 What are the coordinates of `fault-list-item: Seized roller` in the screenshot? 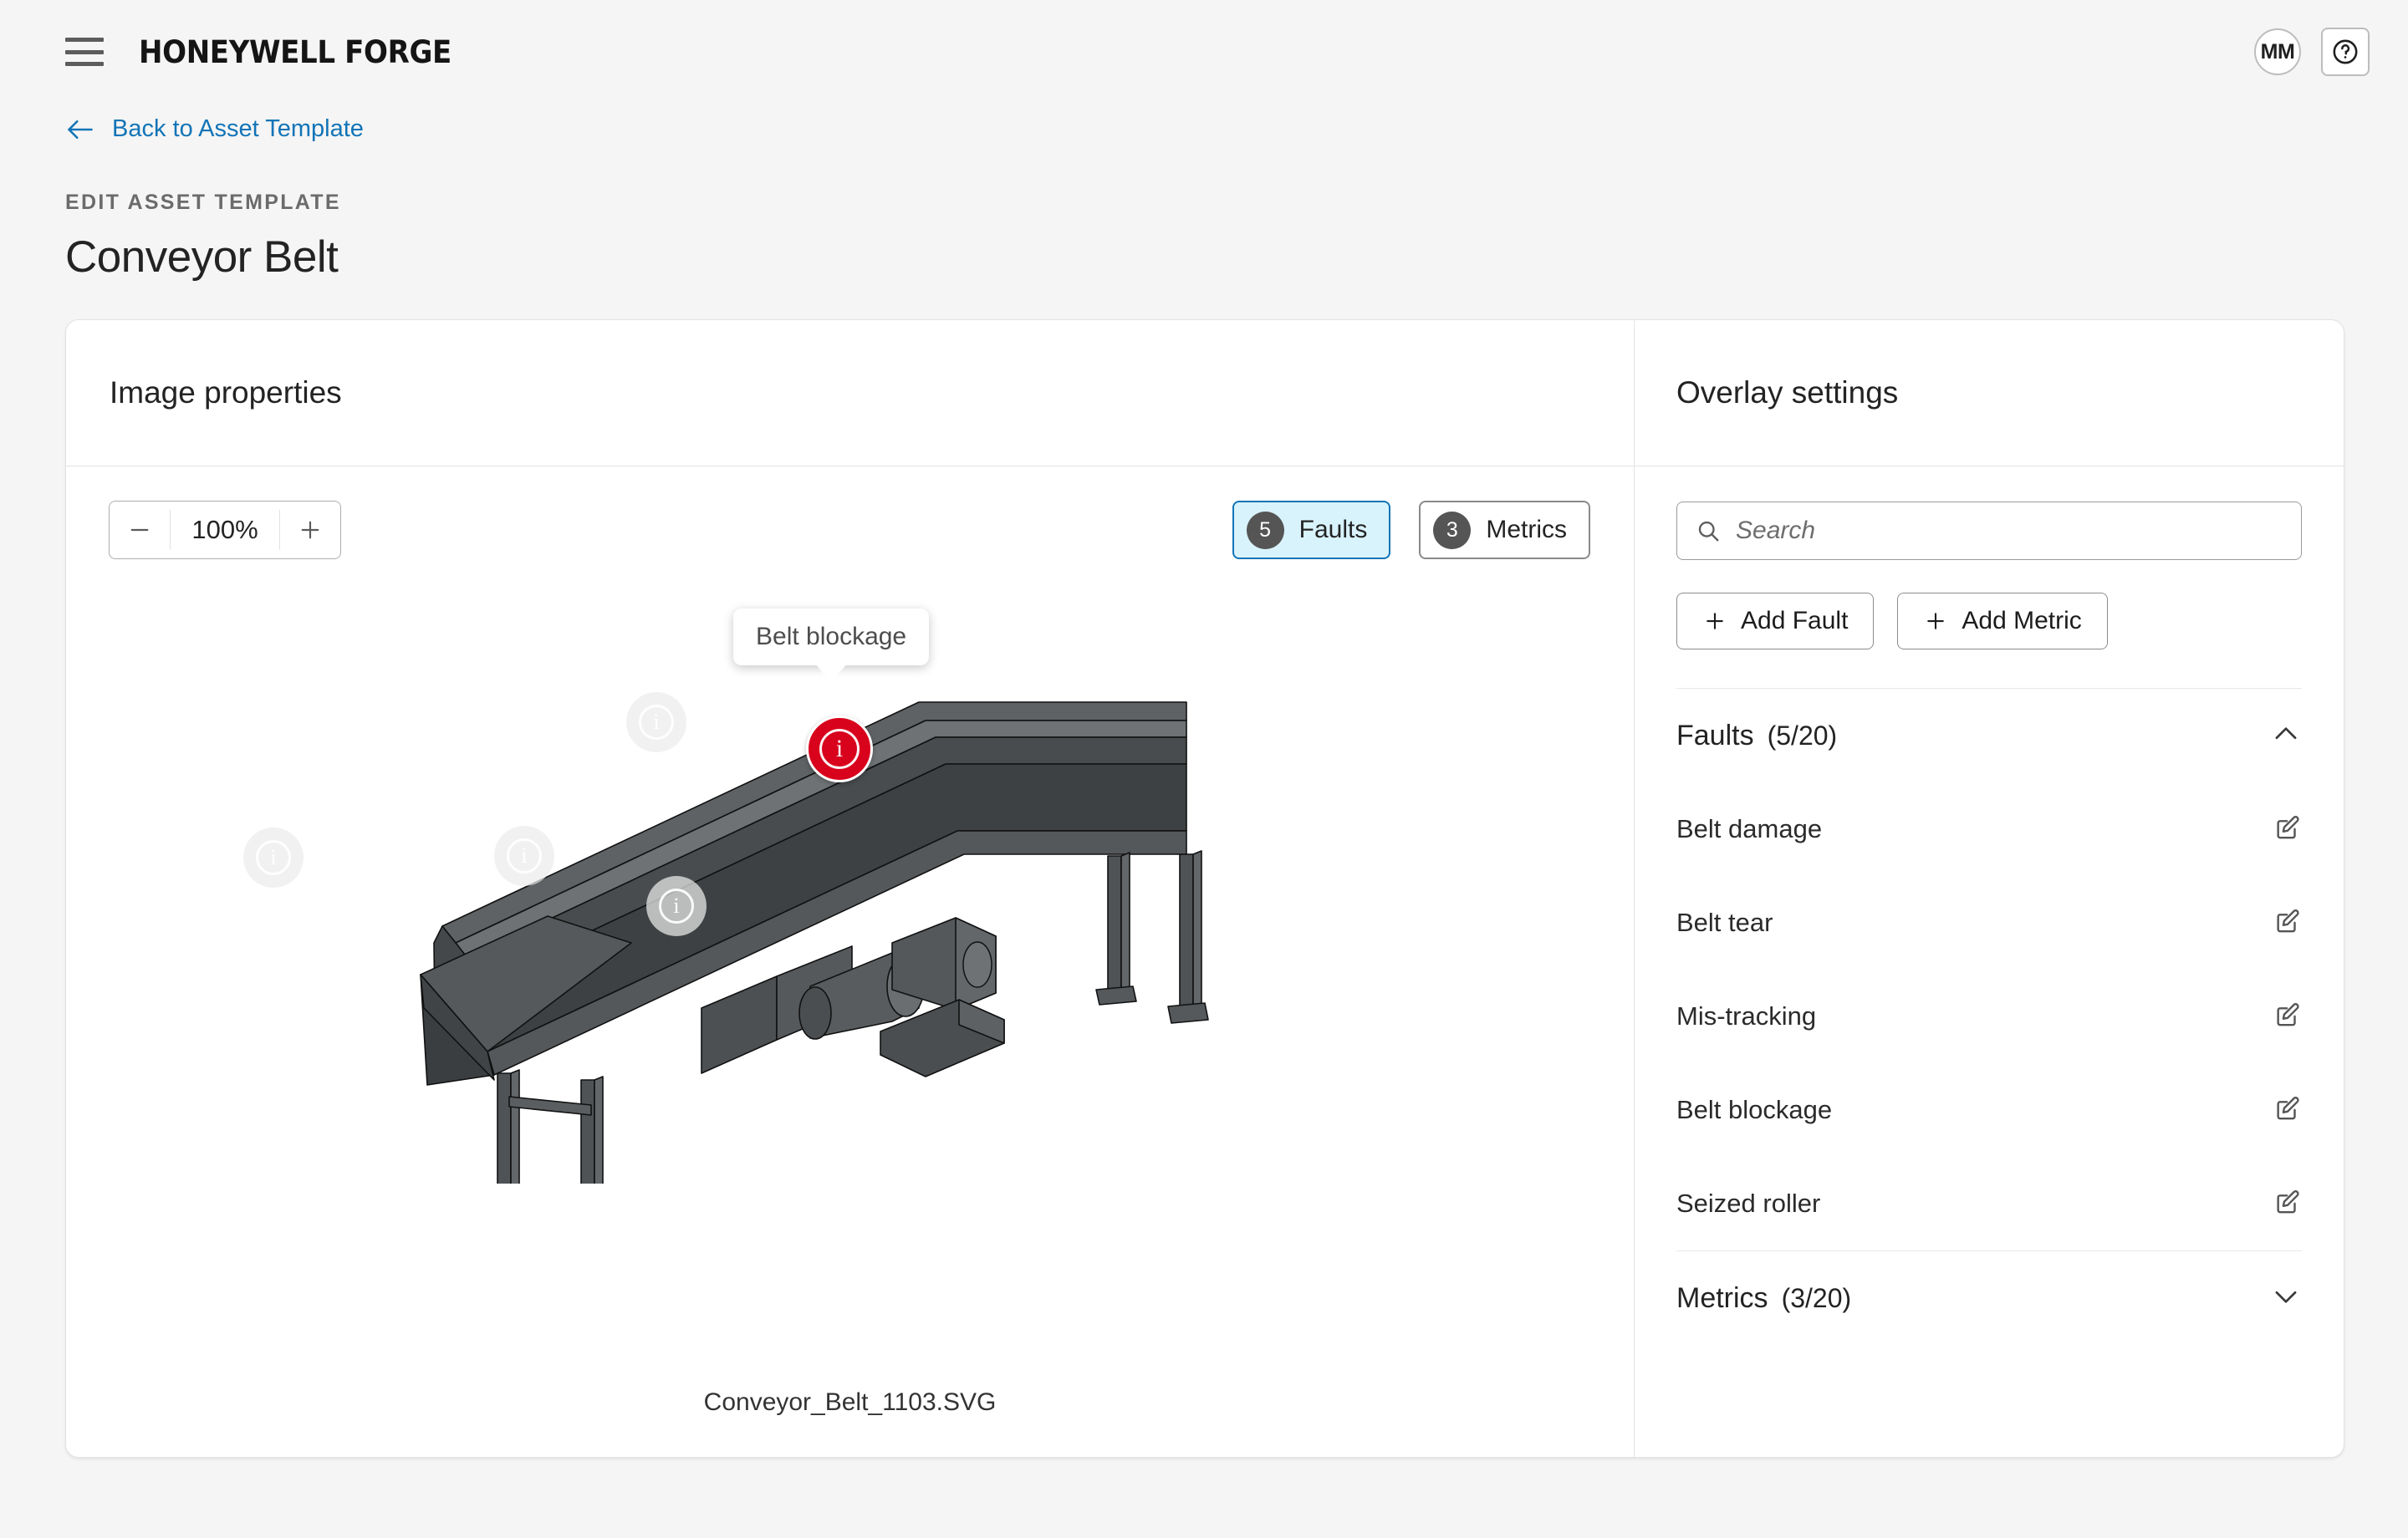 It's located at (1989, 1204).